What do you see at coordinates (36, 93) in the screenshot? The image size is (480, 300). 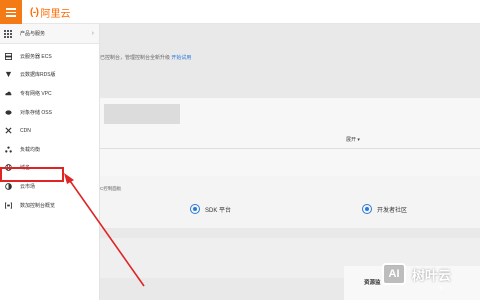 I see `sidebar-item-label: 专有网络 VPC` at bounding box center [36, 93].